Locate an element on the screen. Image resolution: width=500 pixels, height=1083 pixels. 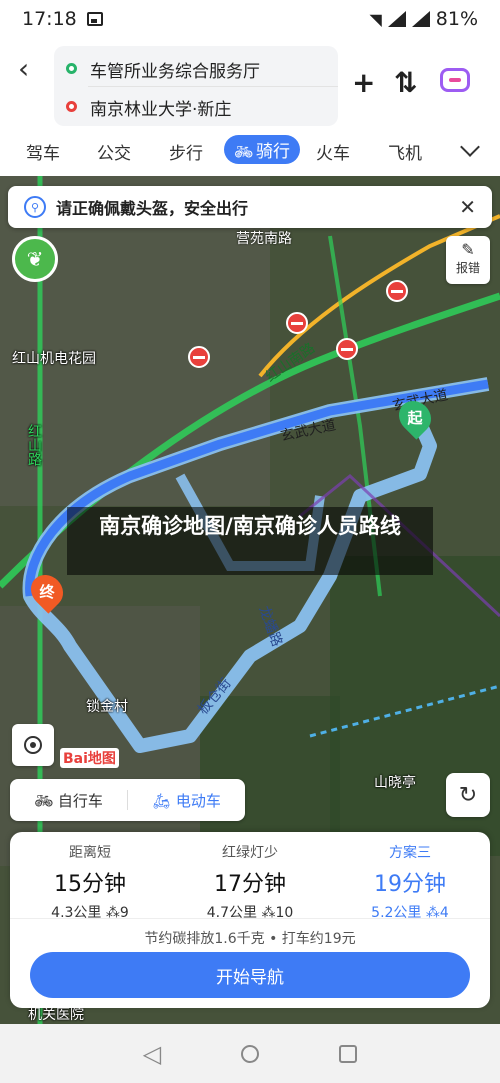
ebike-option: 🛵︎ 电动车 is located at coordinates (186, 800).